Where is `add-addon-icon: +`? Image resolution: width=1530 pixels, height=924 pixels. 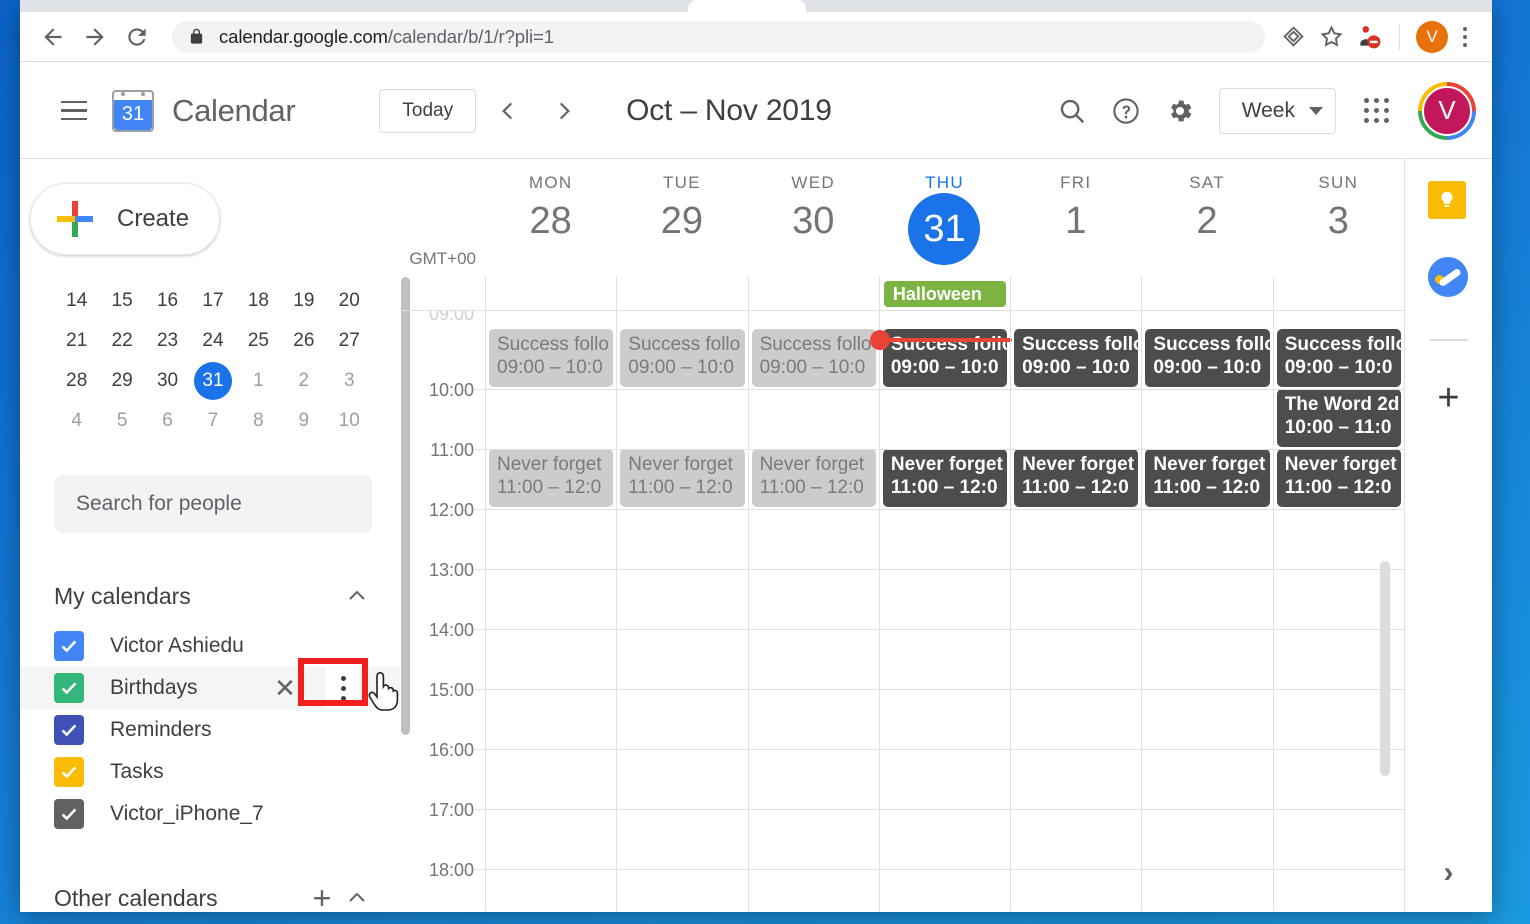 add-addon-icon: + is located at coordinates (1448, 398).